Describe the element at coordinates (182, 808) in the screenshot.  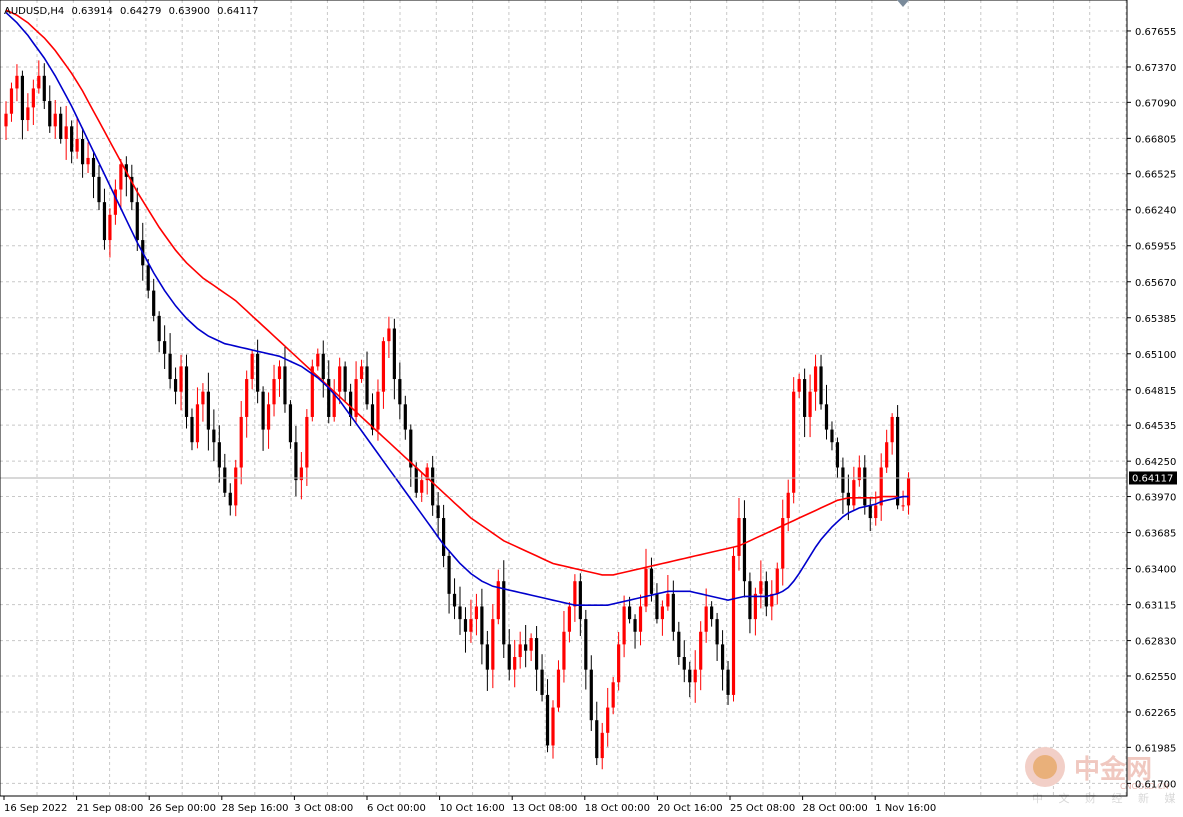
I see `x-tick-label: 26 Sep 00:00` at that location.